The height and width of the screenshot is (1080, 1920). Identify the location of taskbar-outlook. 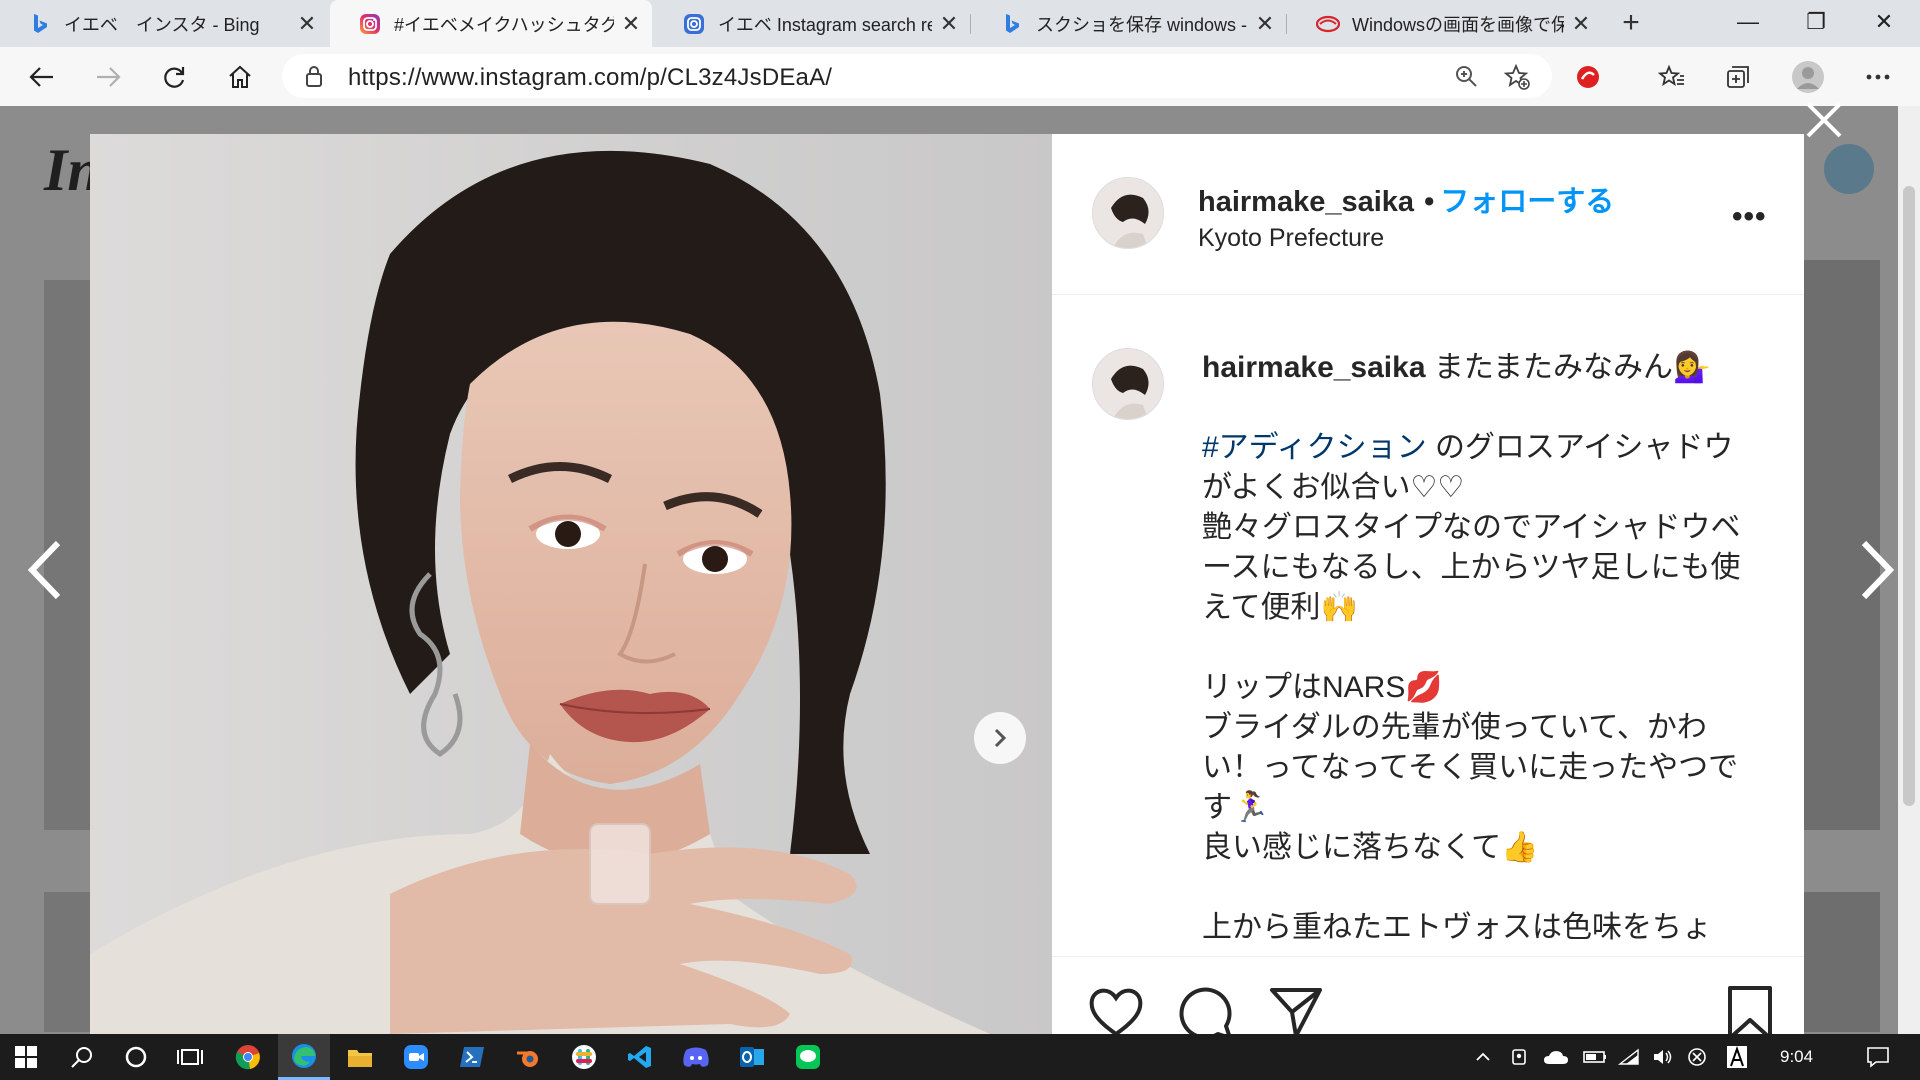
(752, 1057).